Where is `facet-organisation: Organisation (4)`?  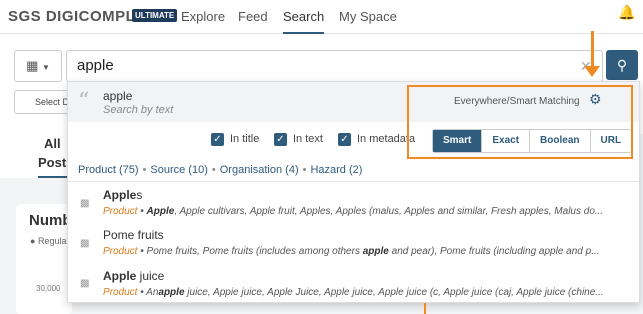
facet-organisation: Organisation (4) is located at coordinates (259, 170).